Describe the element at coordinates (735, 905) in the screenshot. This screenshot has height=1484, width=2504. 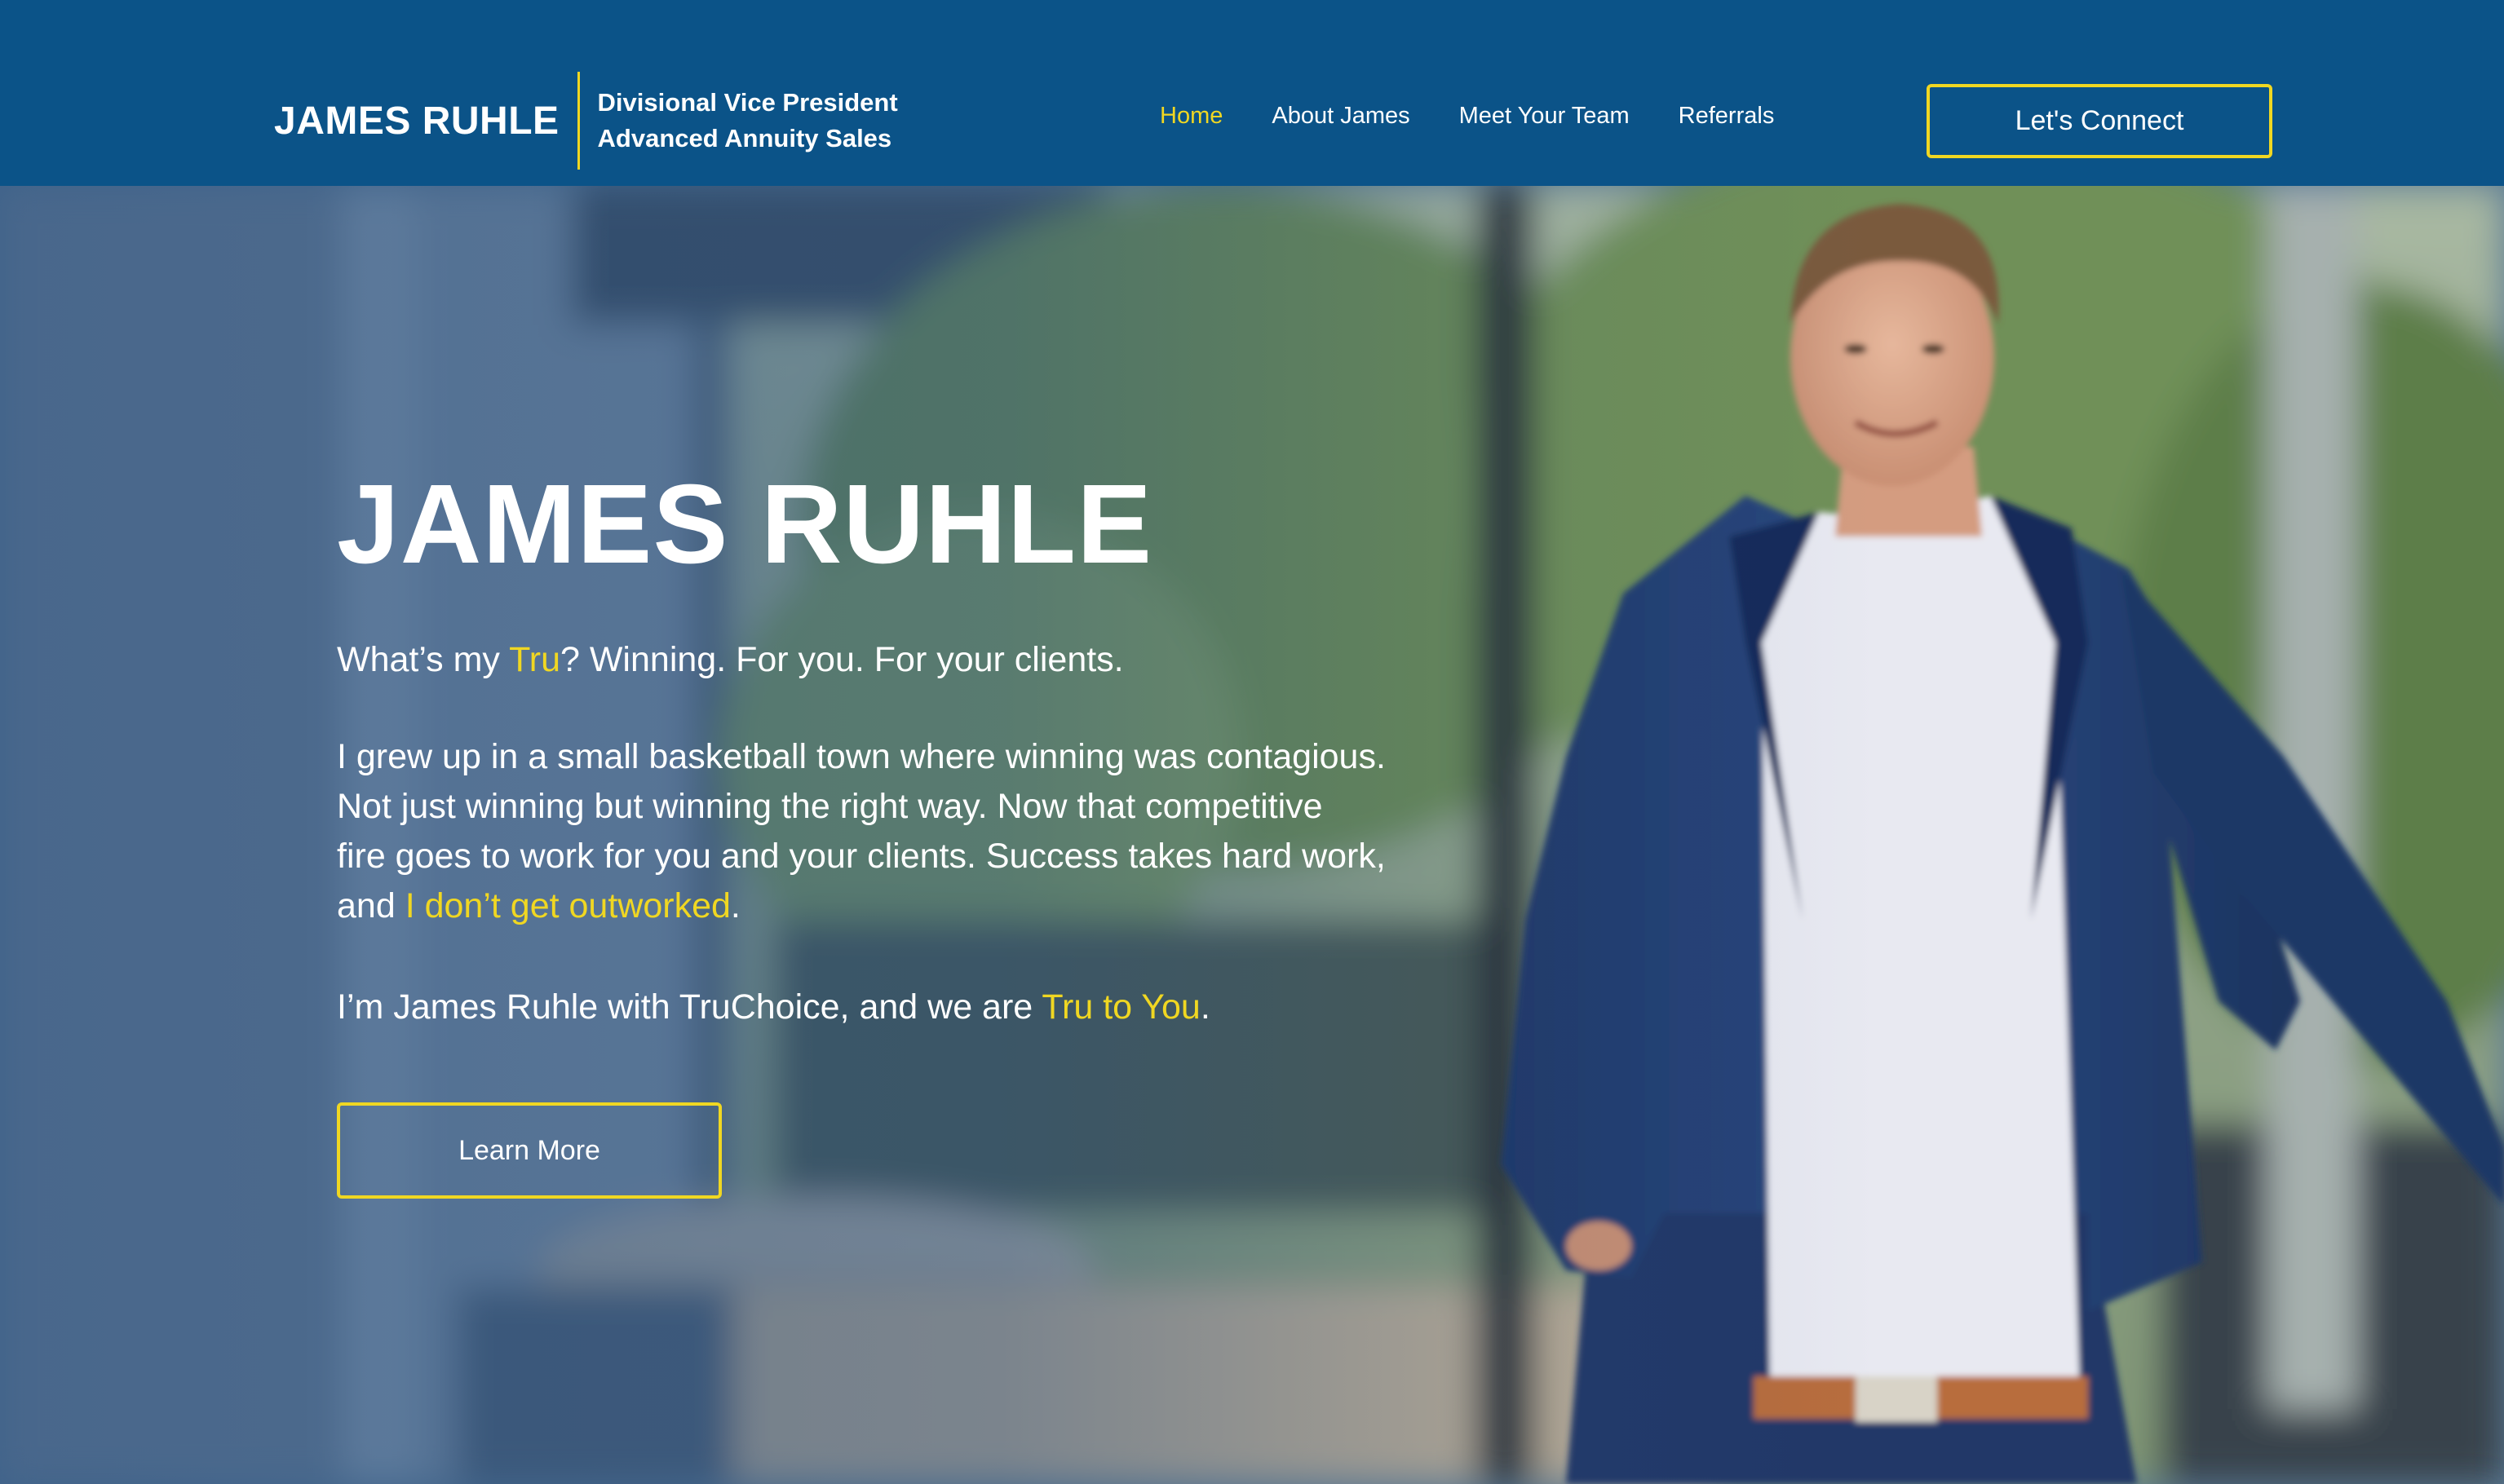
I see `paragraph-line-4-post: .` at that location.